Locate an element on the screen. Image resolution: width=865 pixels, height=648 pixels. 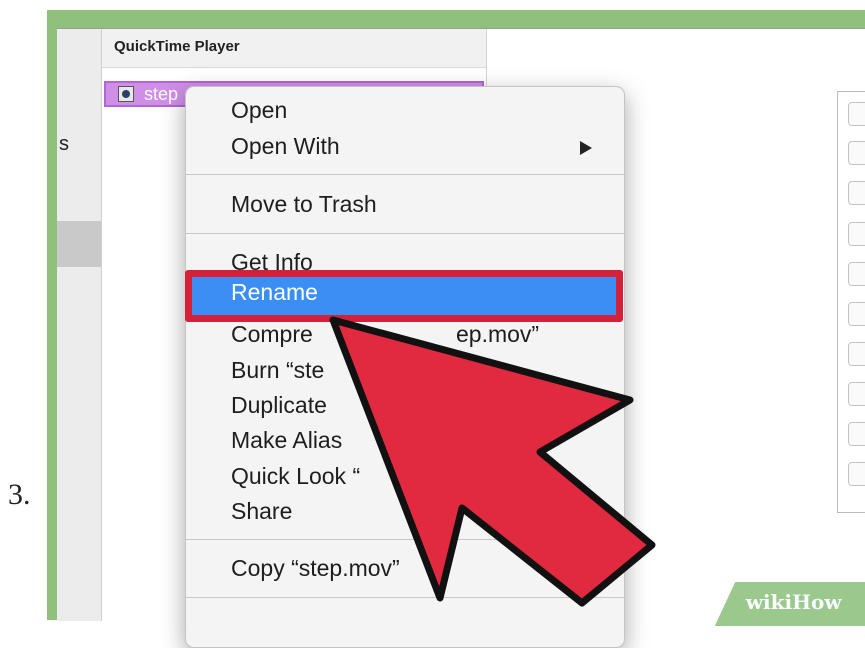
menu-item-make-alias: Make Alias is located at coordinates (286, 440).